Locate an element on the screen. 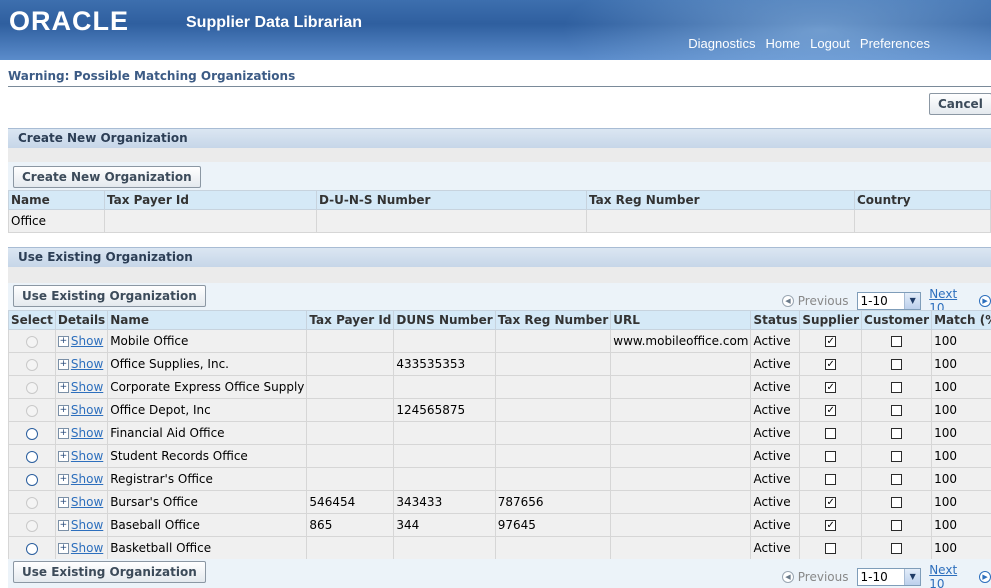 This screenshot has height=588, width=991. next-10-link-bottom: Next 10 is located at coordinates (952, 575).